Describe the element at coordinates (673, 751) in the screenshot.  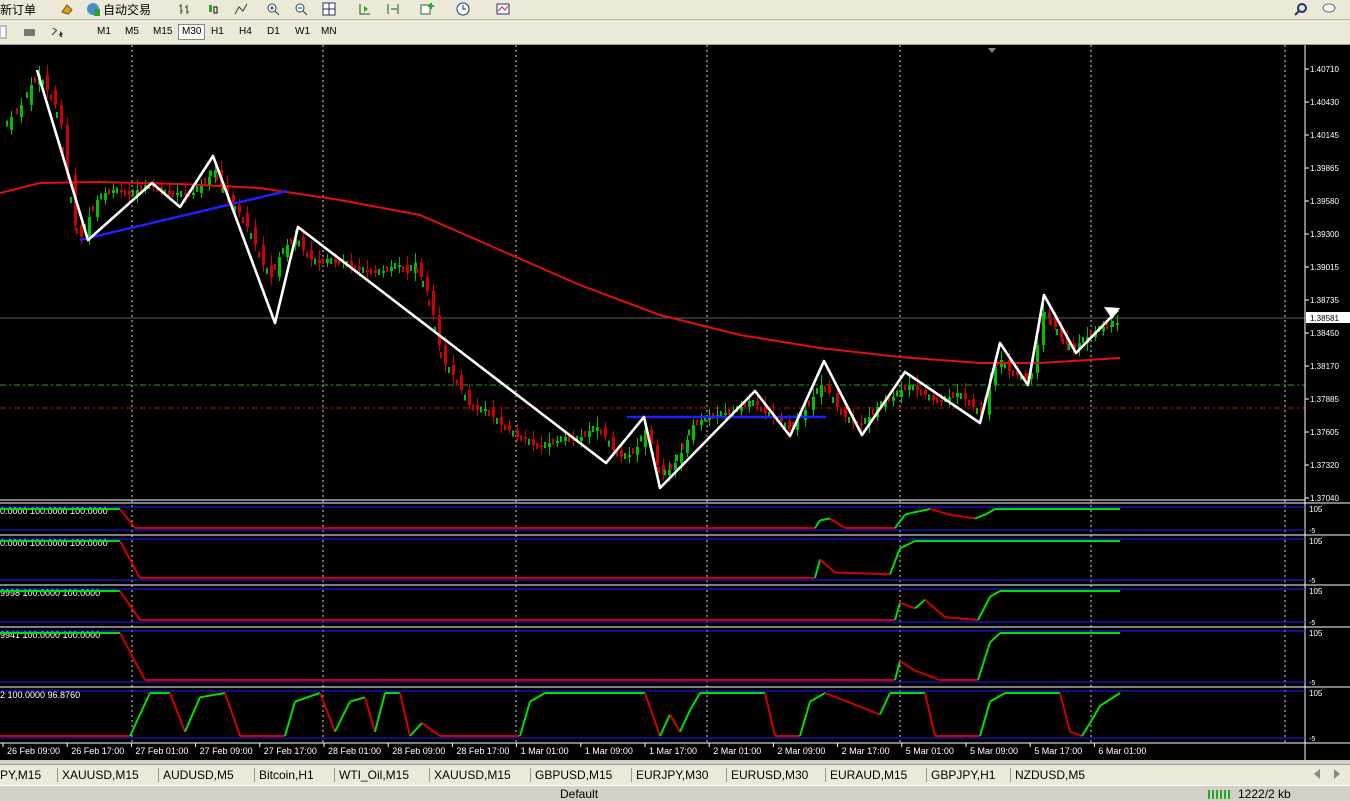
I see `time-label: 1 Mar 17:00` at that location.